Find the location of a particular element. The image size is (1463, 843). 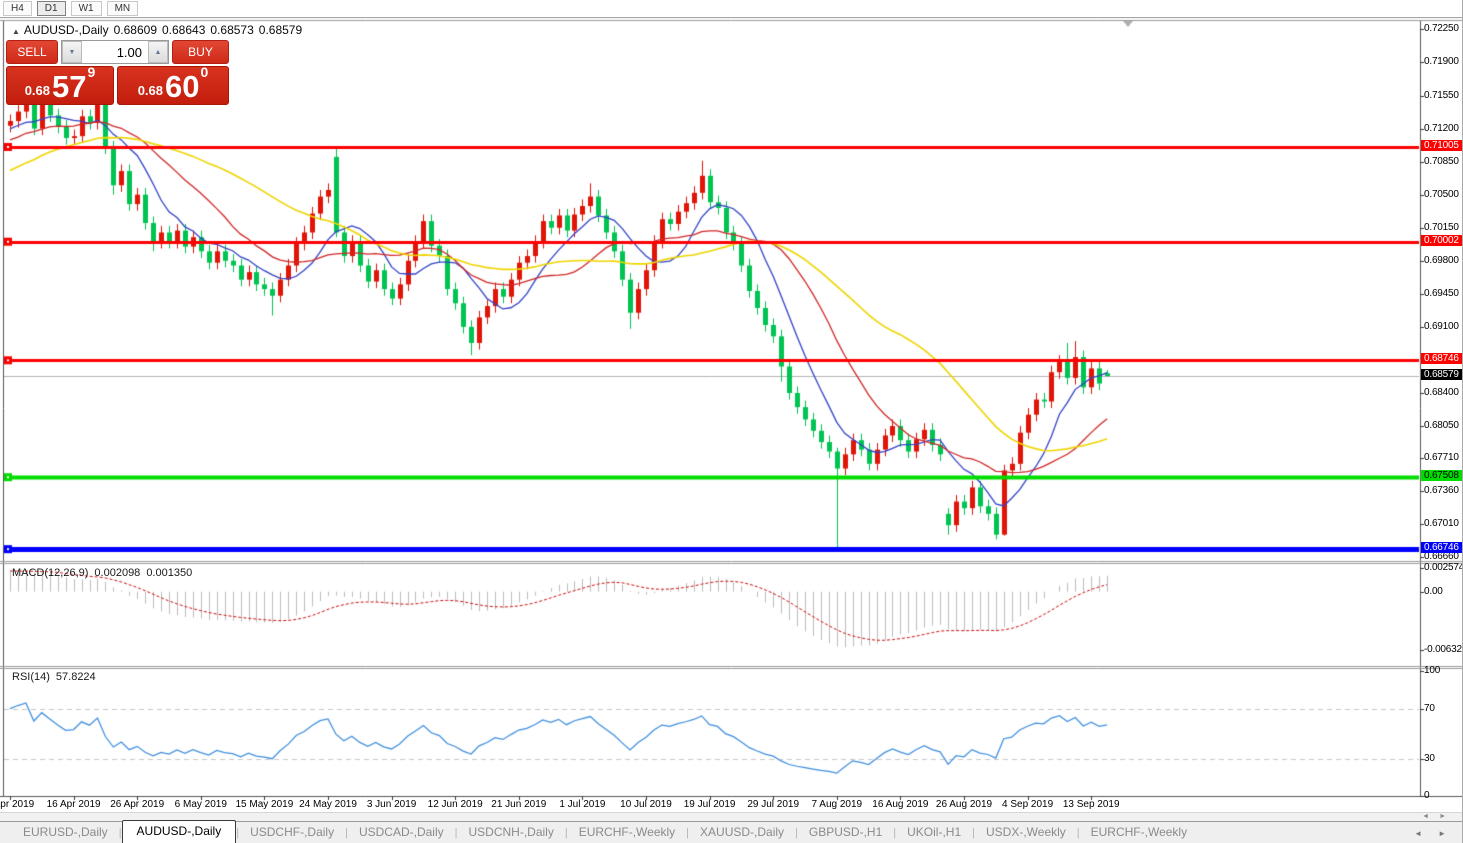

date-label: 21 Jun 2019 is located at coordinates (519, 804).